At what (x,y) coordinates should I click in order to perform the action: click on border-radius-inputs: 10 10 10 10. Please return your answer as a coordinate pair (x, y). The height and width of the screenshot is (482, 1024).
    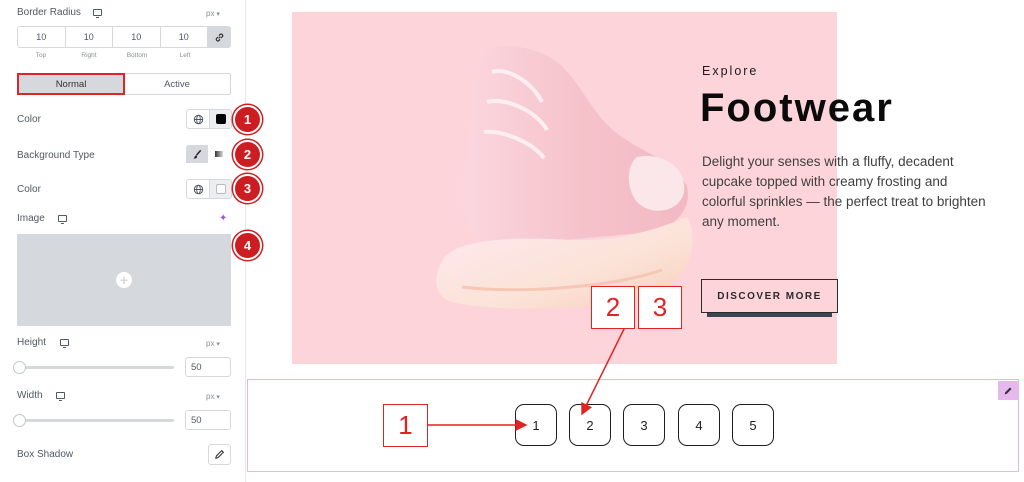
    Looking at the image, I should click on (124, 37).